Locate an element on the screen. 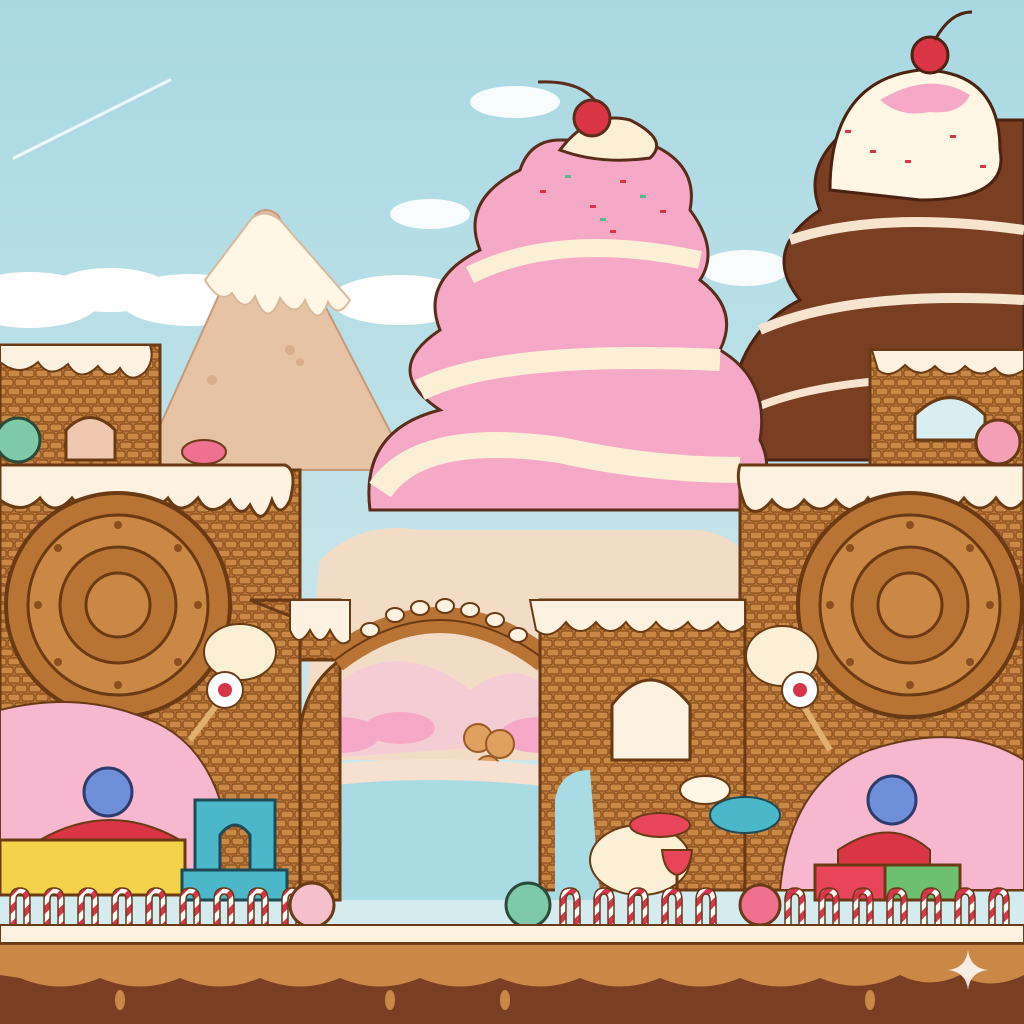 This screenshot has width=1024, height=1024. yellow-cake-block is located at coordinates (93, 867).